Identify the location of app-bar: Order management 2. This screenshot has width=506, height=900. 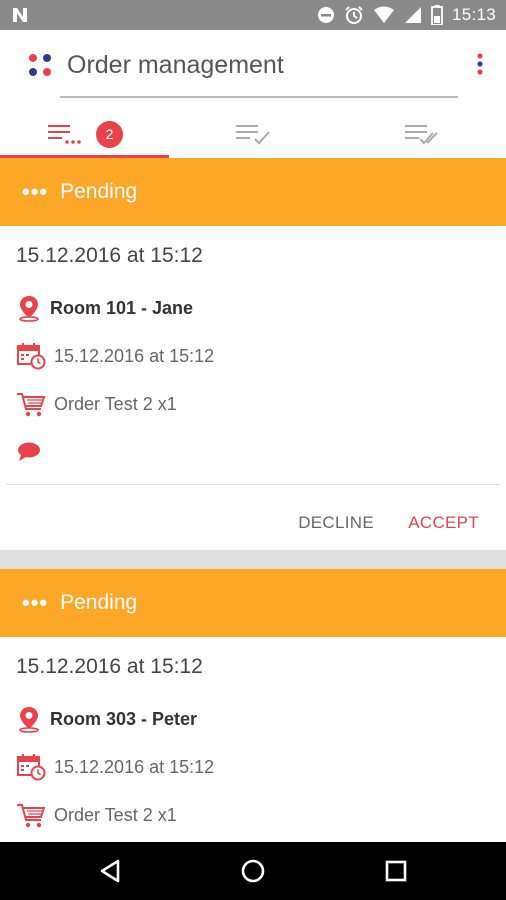
(253, 94).